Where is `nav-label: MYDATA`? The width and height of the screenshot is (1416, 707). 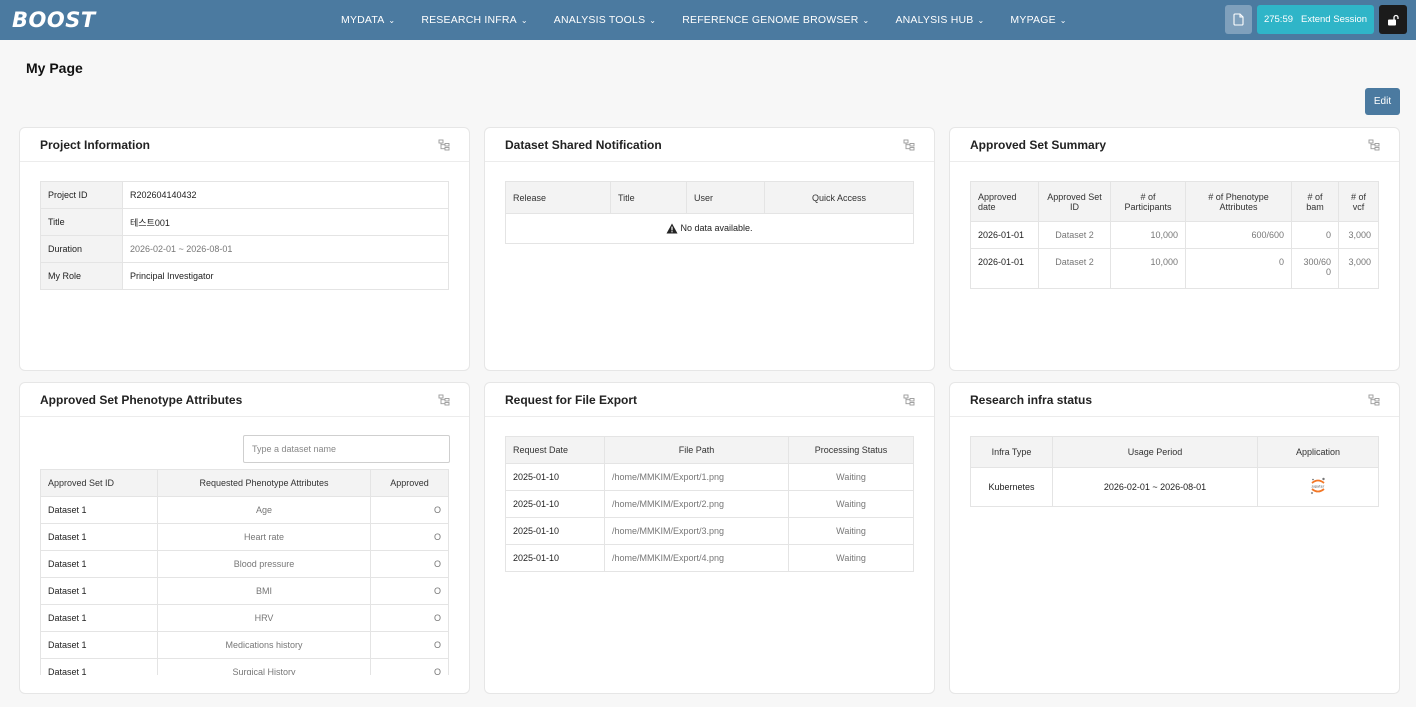
nav-label: MYDATA is located at coordinates (363, 20).